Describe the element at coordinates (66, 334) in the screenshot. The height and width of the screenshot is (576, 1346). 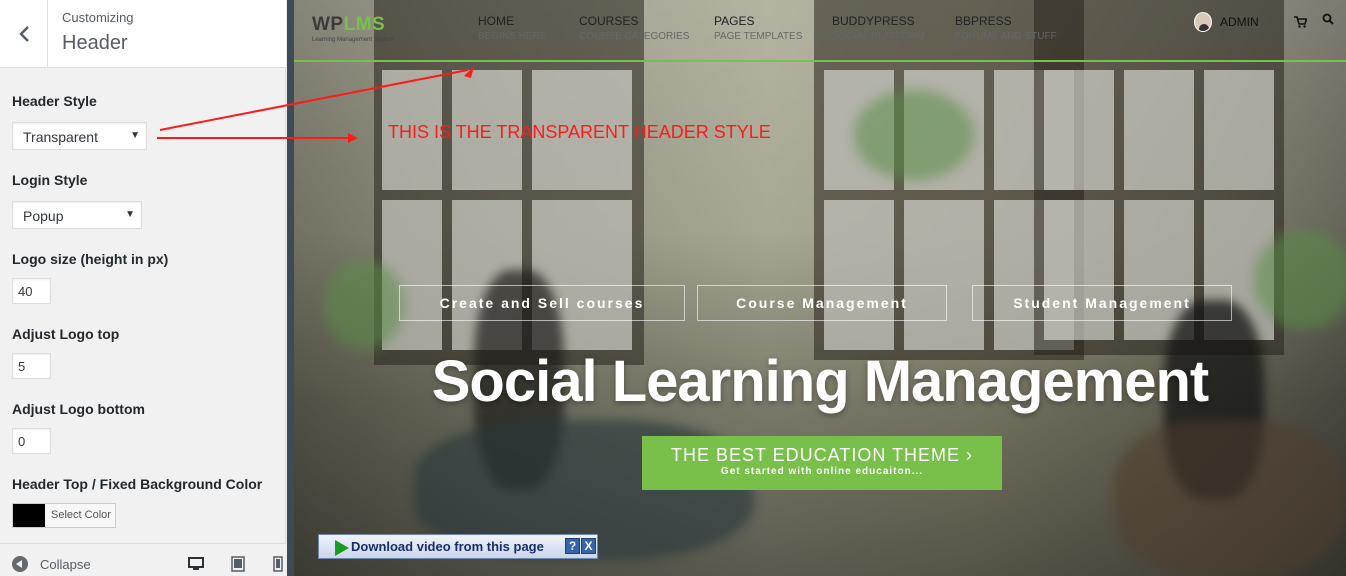
I see `logo-top-label: Adjust Logo top` at that location.